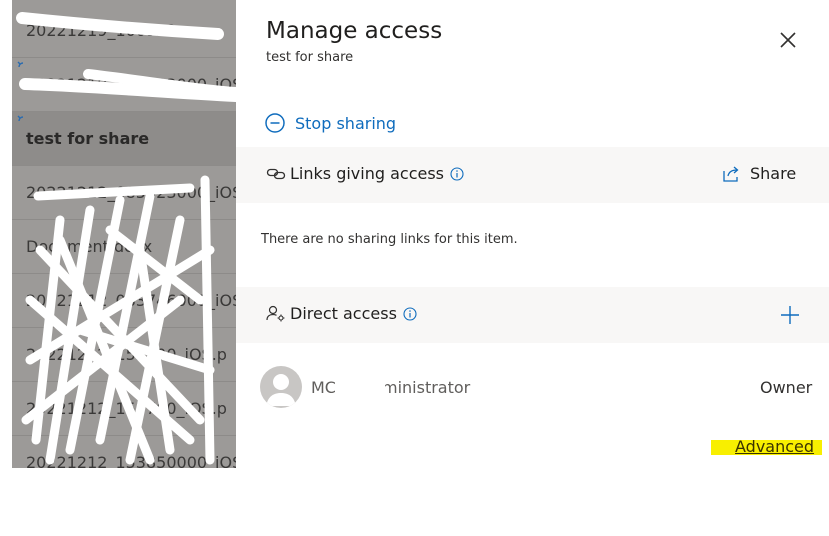 This screenshot has width=829, height=536. I want to click on file-row: 20221212_152600_iOS.p, so click(124, 355).